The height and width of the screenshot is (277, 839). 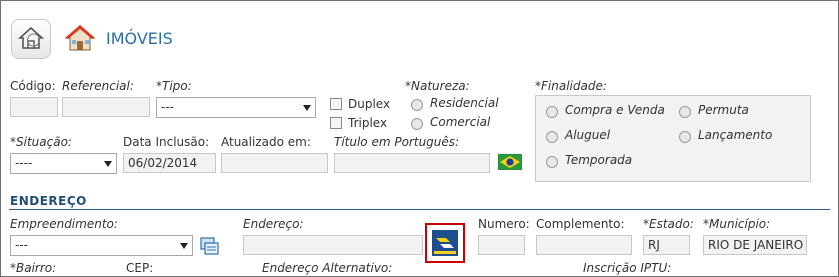 I want to click on finalidade-temporada-label: Temporada, so click(x=599, y=160).